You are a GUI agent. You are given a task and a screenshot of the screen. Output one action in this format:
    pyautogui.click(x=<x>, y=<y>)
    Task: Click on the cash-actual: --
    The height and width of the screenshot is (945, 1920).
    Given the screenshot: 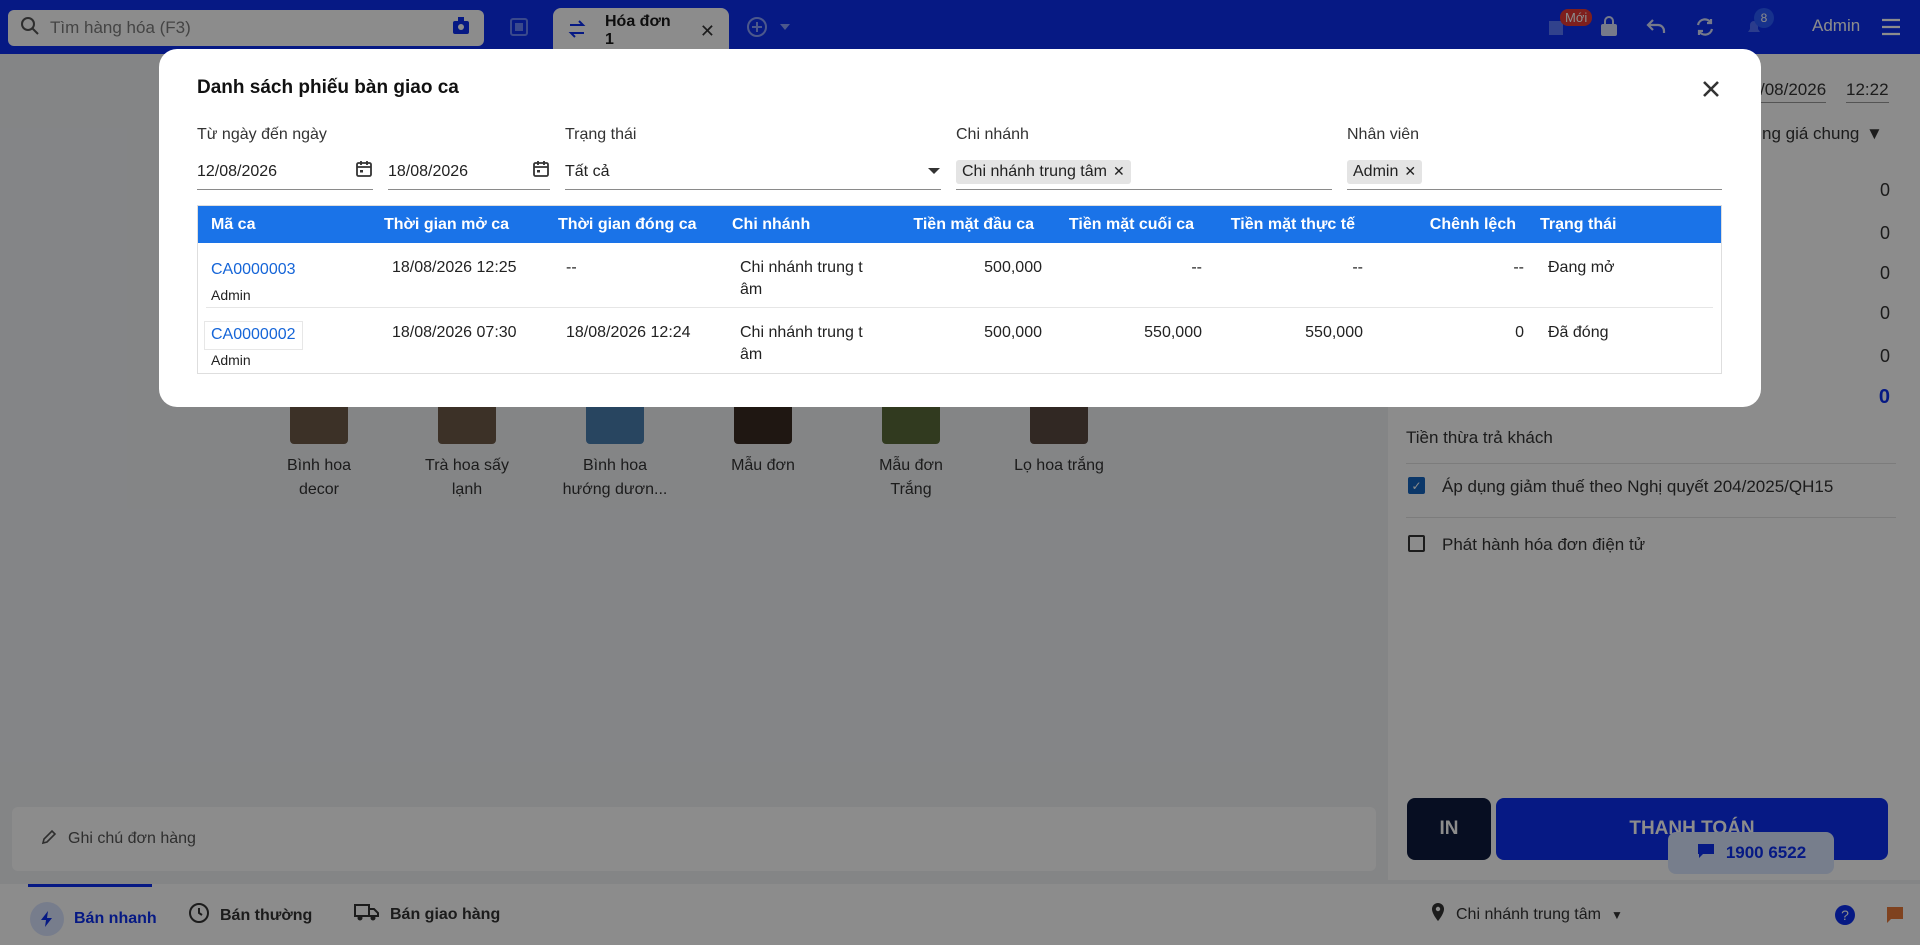 What is the action you would take?
    pyautogui.click(x=1357, y=267)
    